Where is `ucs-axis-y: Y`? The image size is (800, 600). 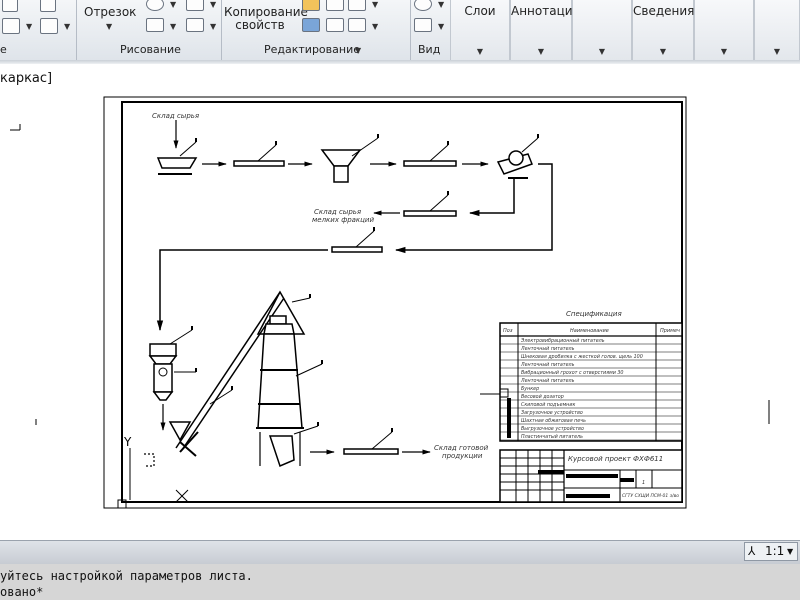
ucs-axis-y: Y is located at coordinates (127, 442).